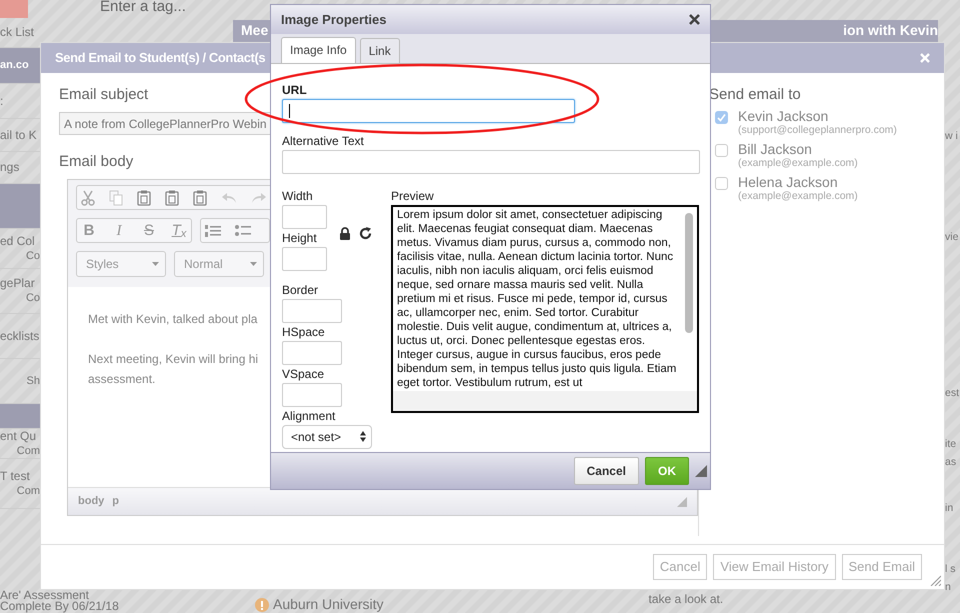  Describe the element at coordinates (784, 116) in the screenshot. I see `recipient-name: Kevin Jackson` at that location.